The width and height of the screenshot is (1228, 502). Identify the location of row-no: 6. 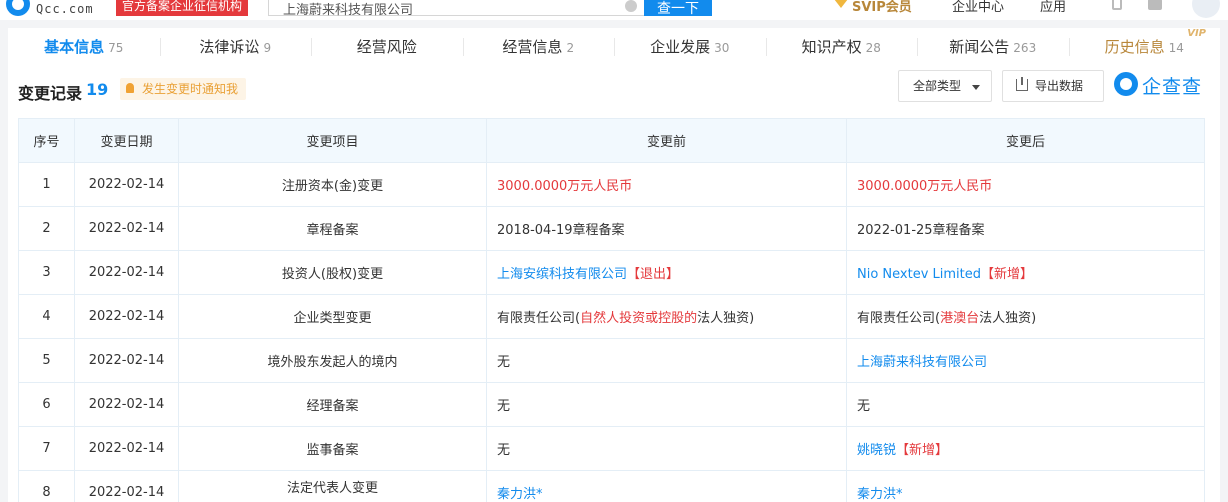
(46, 404).